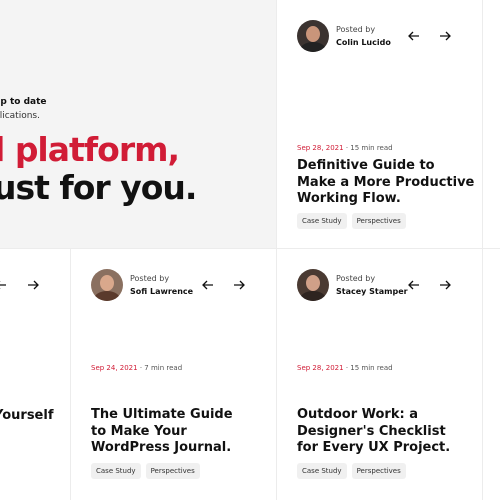 This screenshot has height=500, width=500. Describe the element at coordinates (20, 116) in the screenshot. I see `hero-subline-2: blications.` at that location.